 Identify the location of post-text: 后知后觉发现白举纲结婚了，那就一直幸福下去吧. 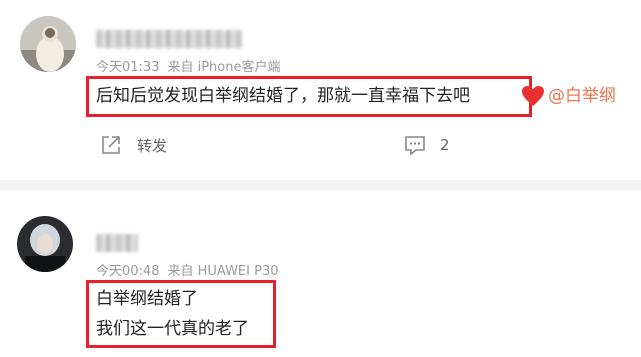
(283, 96).